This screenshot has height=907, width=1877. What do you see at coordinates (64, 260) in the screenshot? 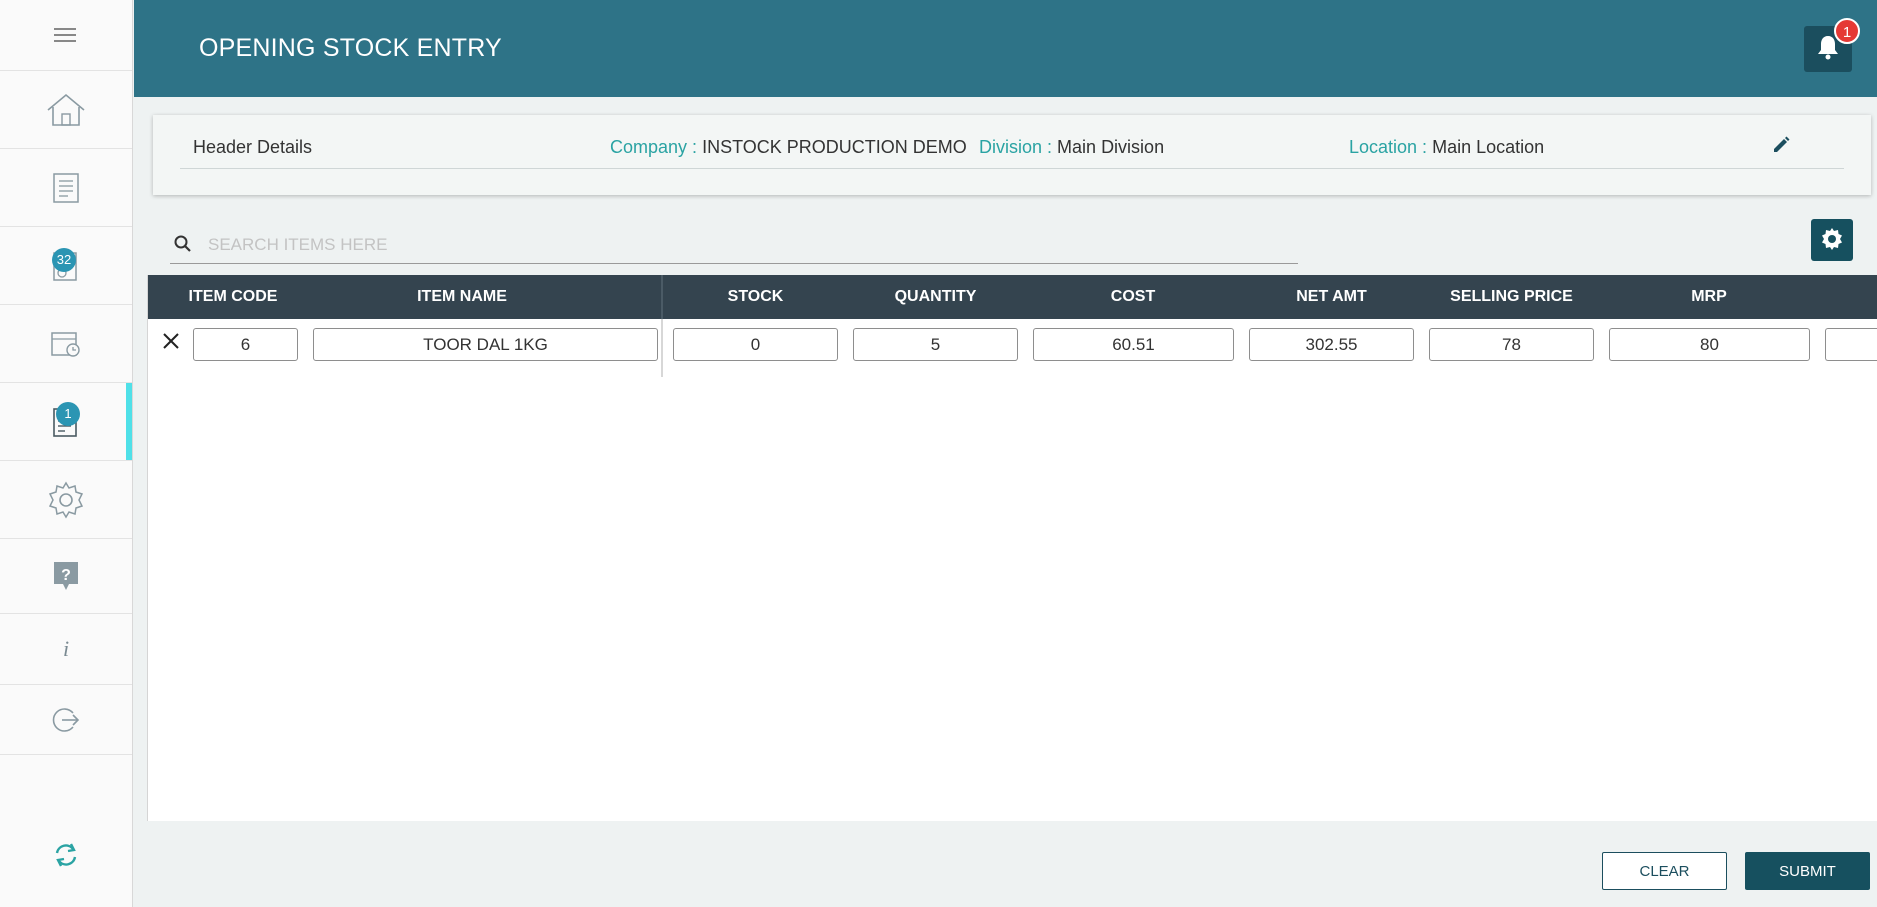
I see `reports-count-badge: 32` at bounding box center [64, 260].